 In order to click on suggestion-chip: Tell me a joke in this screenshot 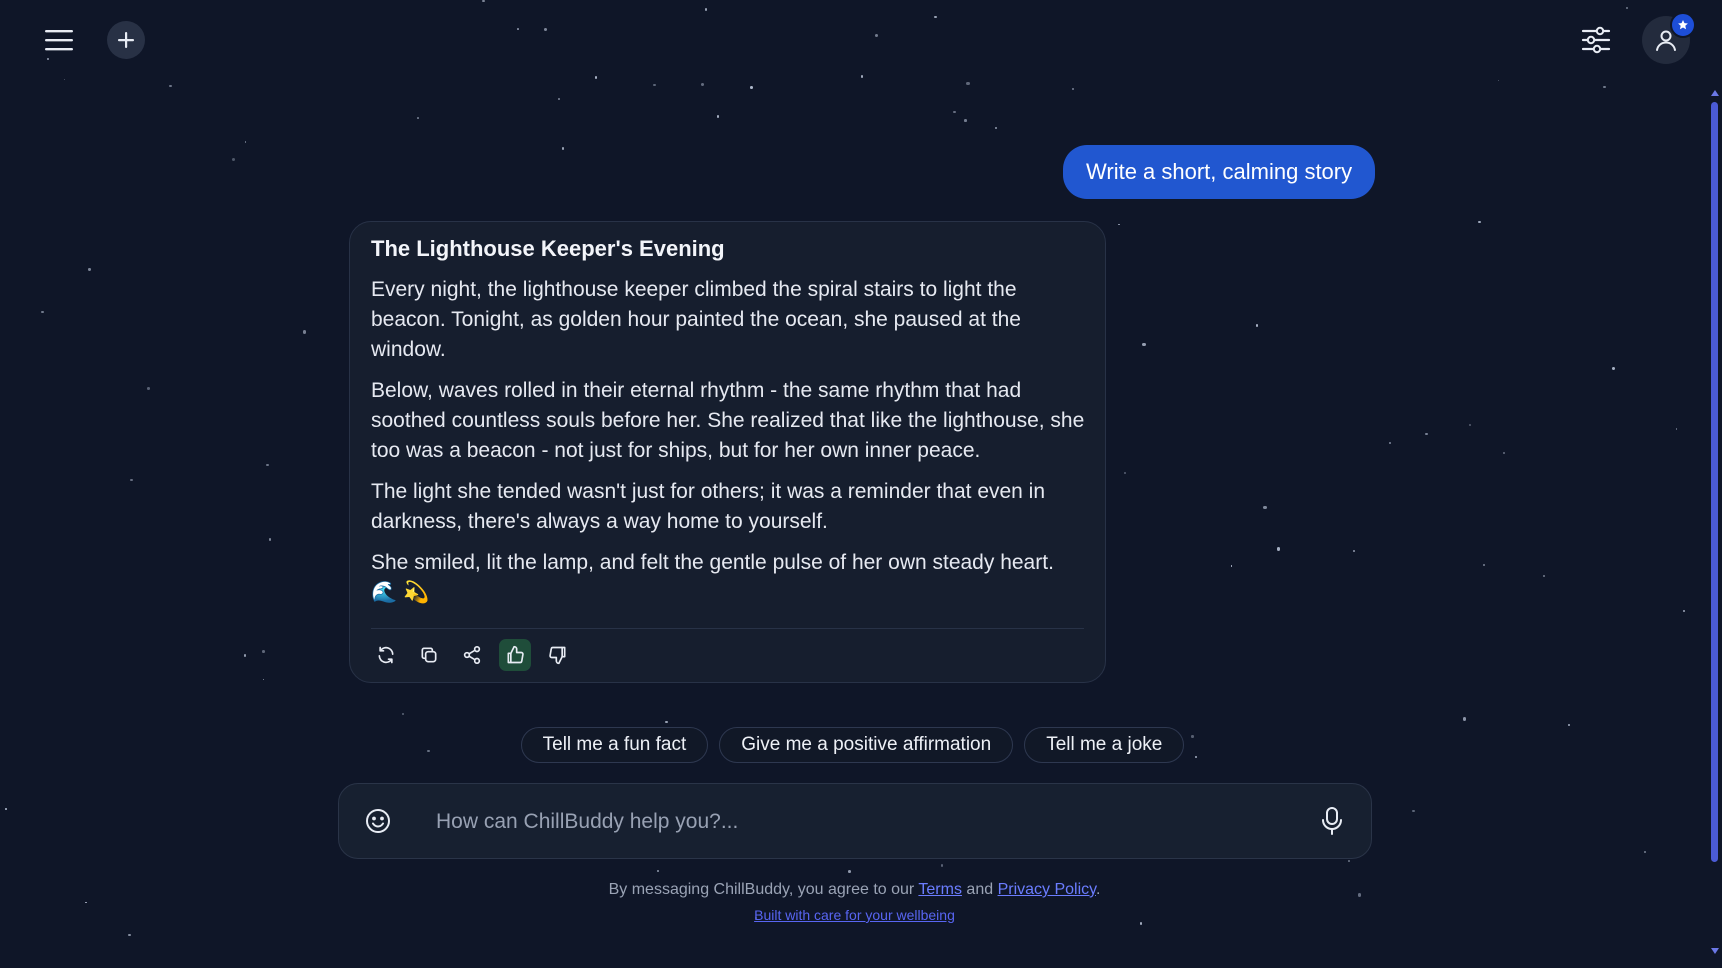, I will do `click(1104, 745)`.